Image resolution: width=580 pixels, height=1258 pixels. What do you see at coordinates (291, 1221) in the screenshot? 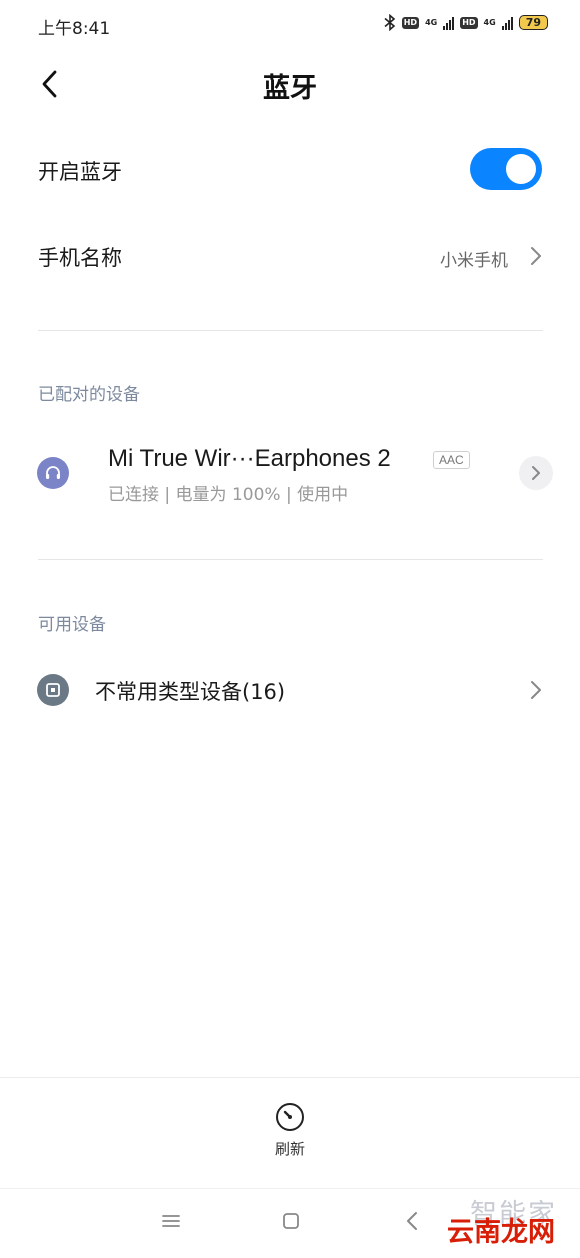
I see `home-icon` at bounding box center [291, 1221].